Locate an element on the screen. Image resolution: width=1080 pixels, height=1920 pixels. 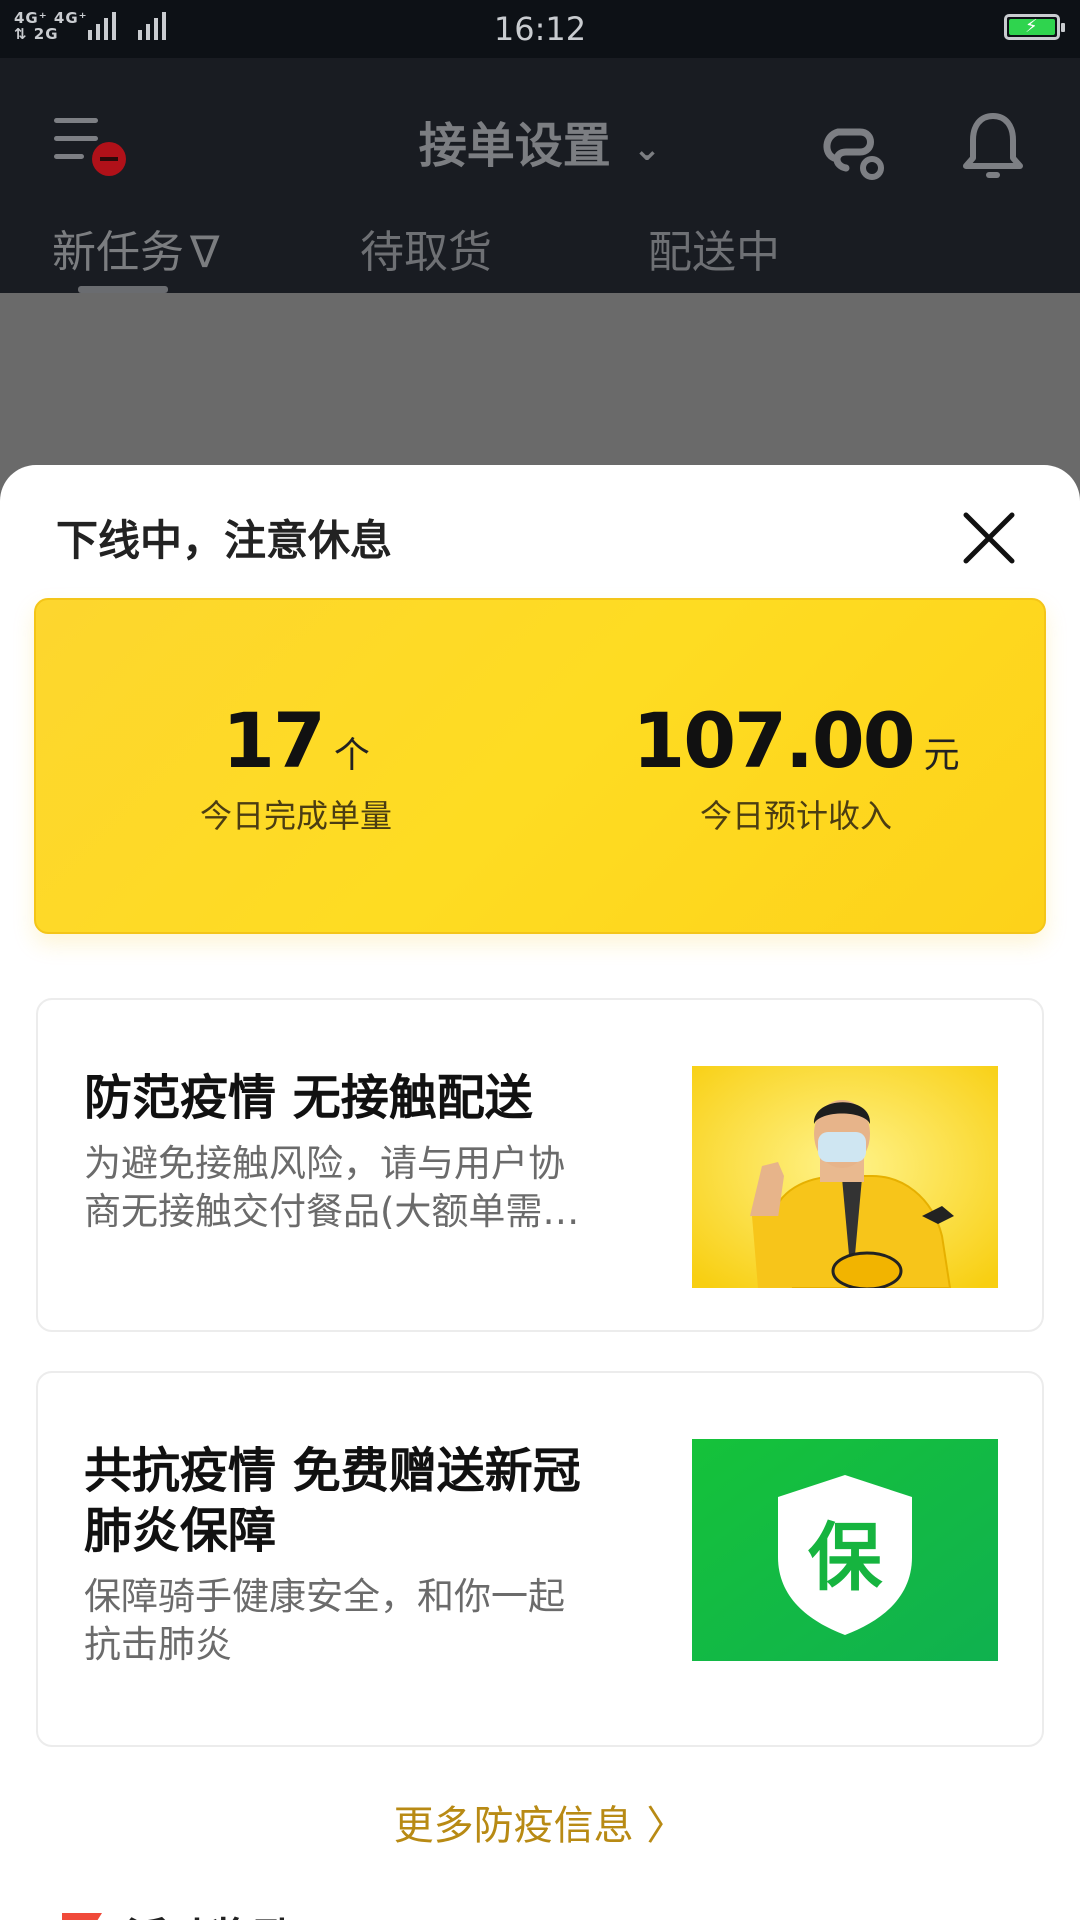
status-time: 16:12 is located at coordinates (540, 29).